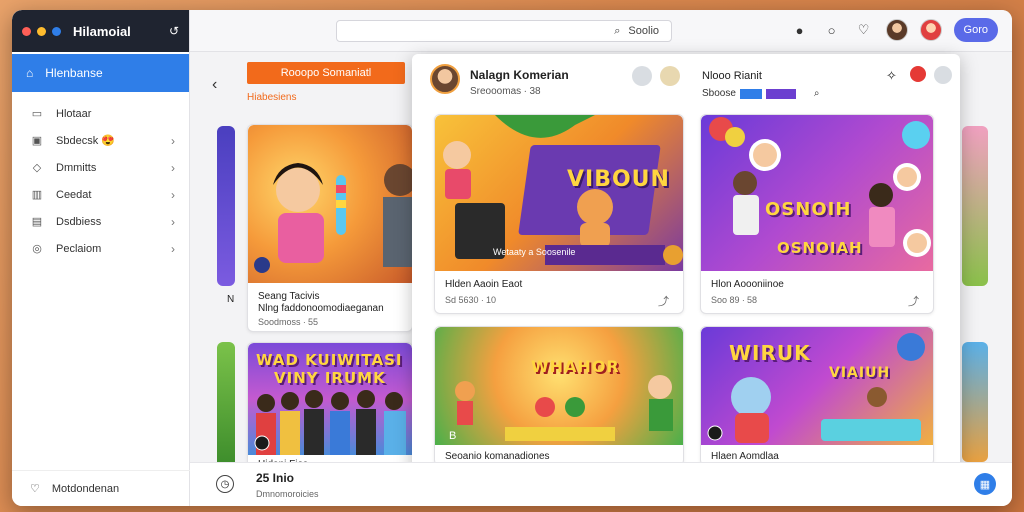 The image size is (1024, 512). Describe the element at coordinates (26, 31) in the screenshot. I see `close-window-button` at that location.